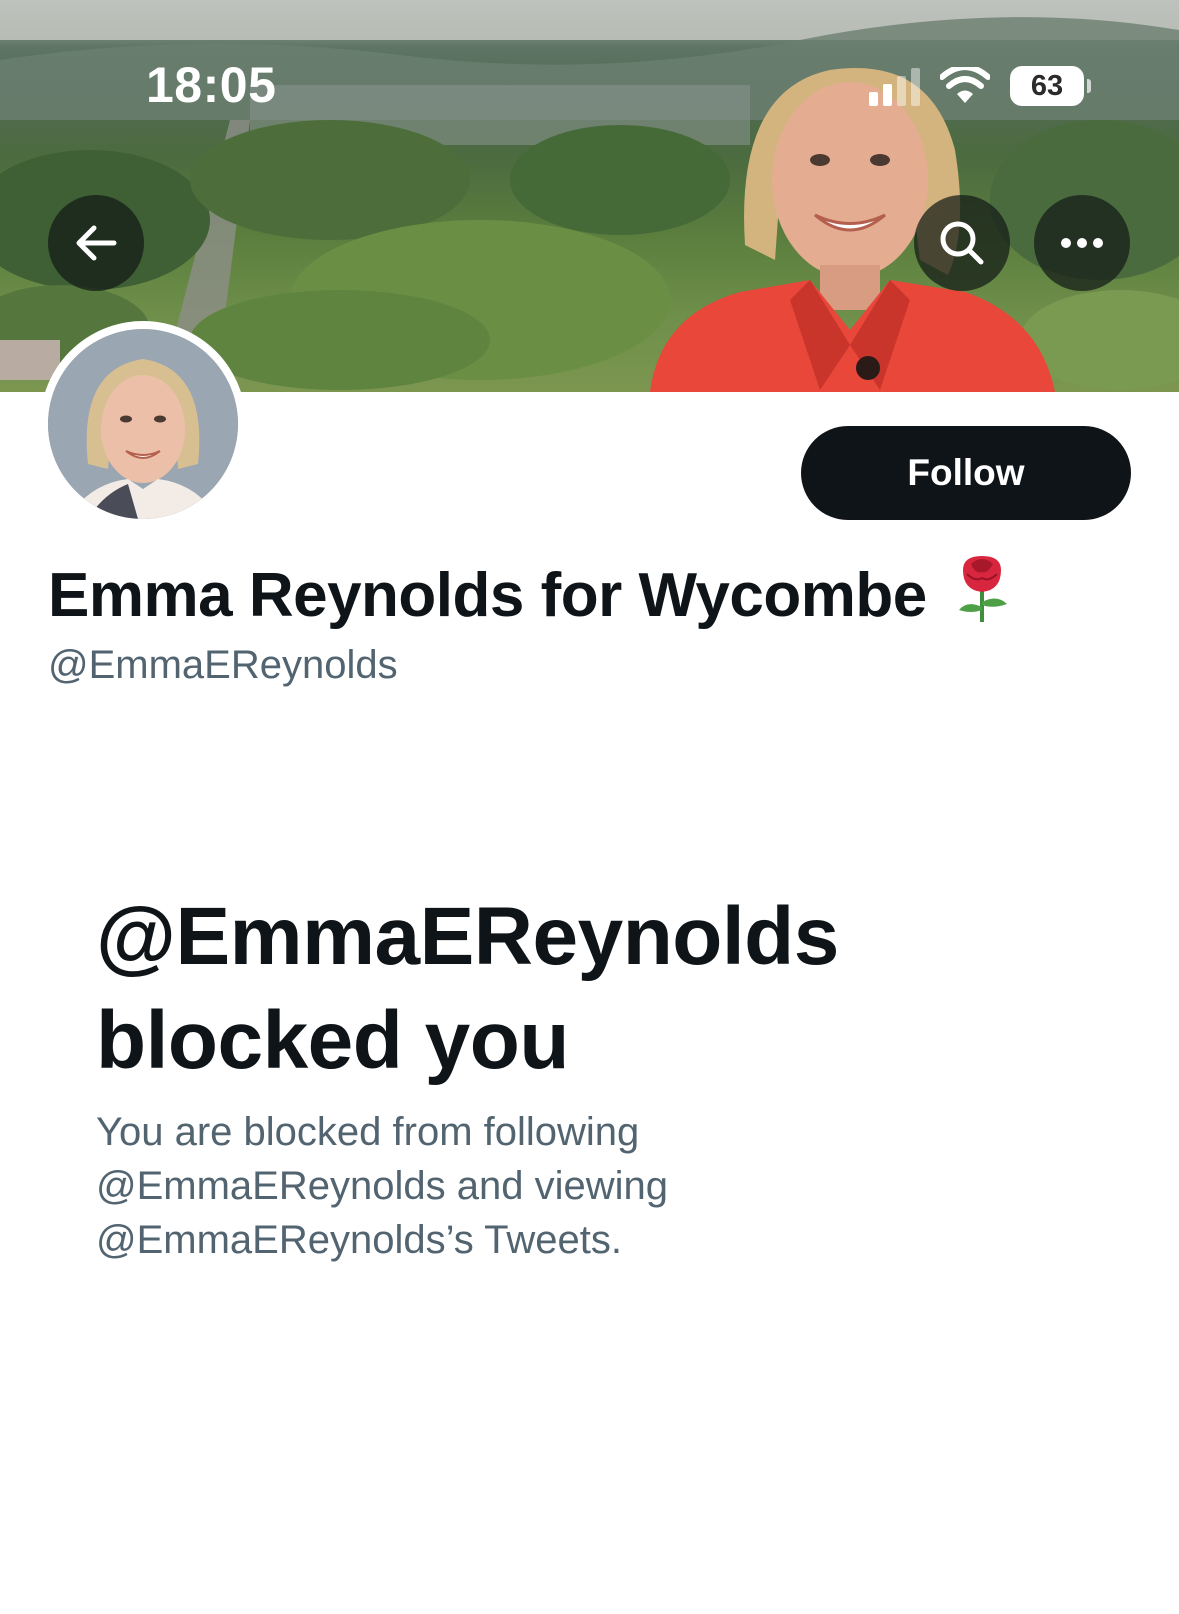  I want to click on blocked-title: @EmmaEReynolds blocked you, so click(467, 988).